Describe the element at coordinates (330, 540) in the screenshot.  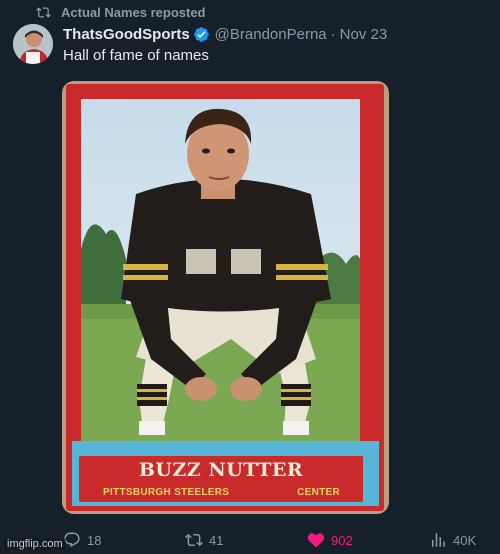
I see `like-button: 902` at that location.